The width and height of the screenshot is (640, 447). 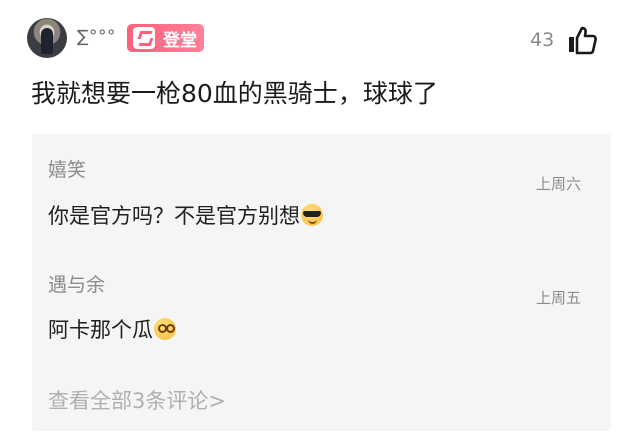 I want to click on user-avatar, so click(x=47, y=38).